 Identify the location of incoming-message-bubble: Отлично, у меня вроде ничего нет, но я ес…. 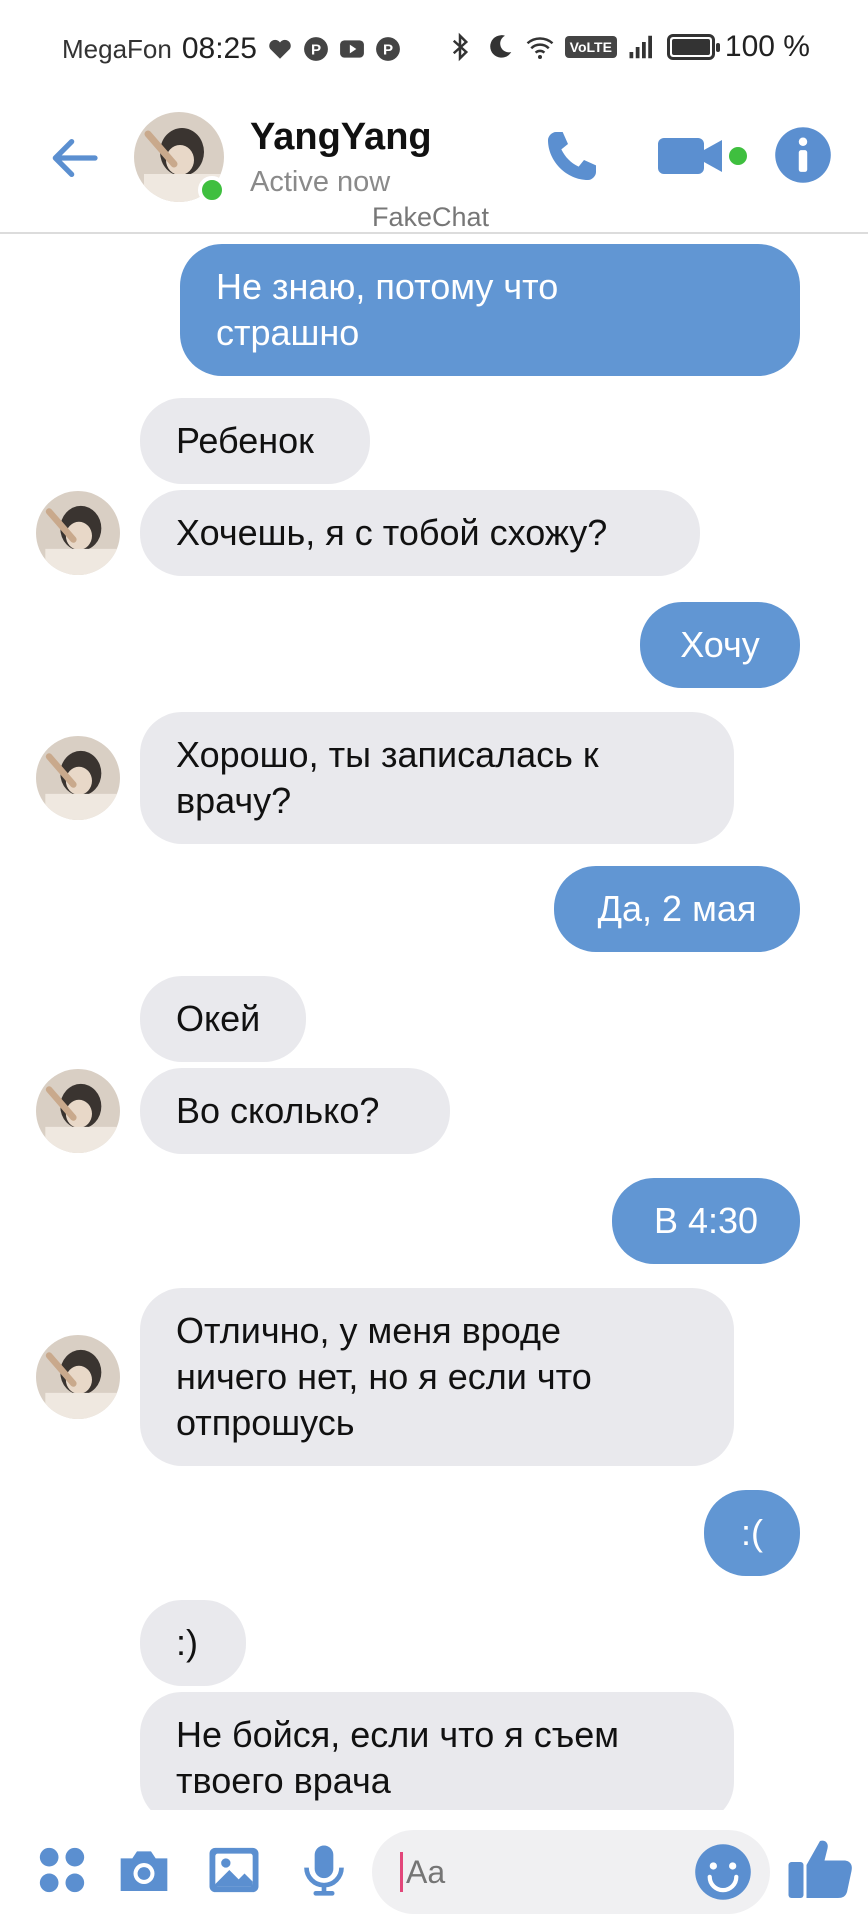
(437, 1377).